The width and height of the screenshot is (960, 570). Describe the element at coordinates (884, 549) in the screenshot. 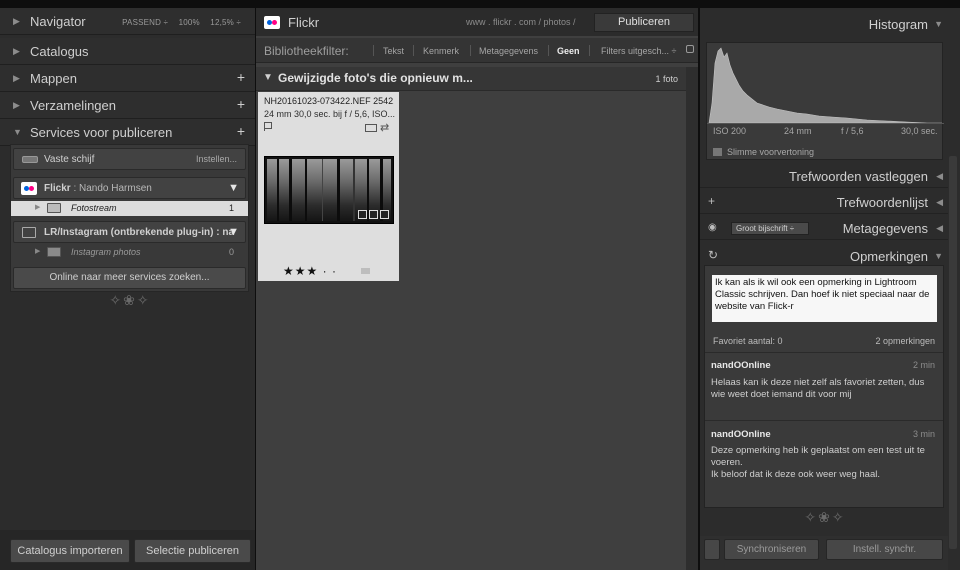

I see `sync-settings-button: Instell. synchr.` at that location.